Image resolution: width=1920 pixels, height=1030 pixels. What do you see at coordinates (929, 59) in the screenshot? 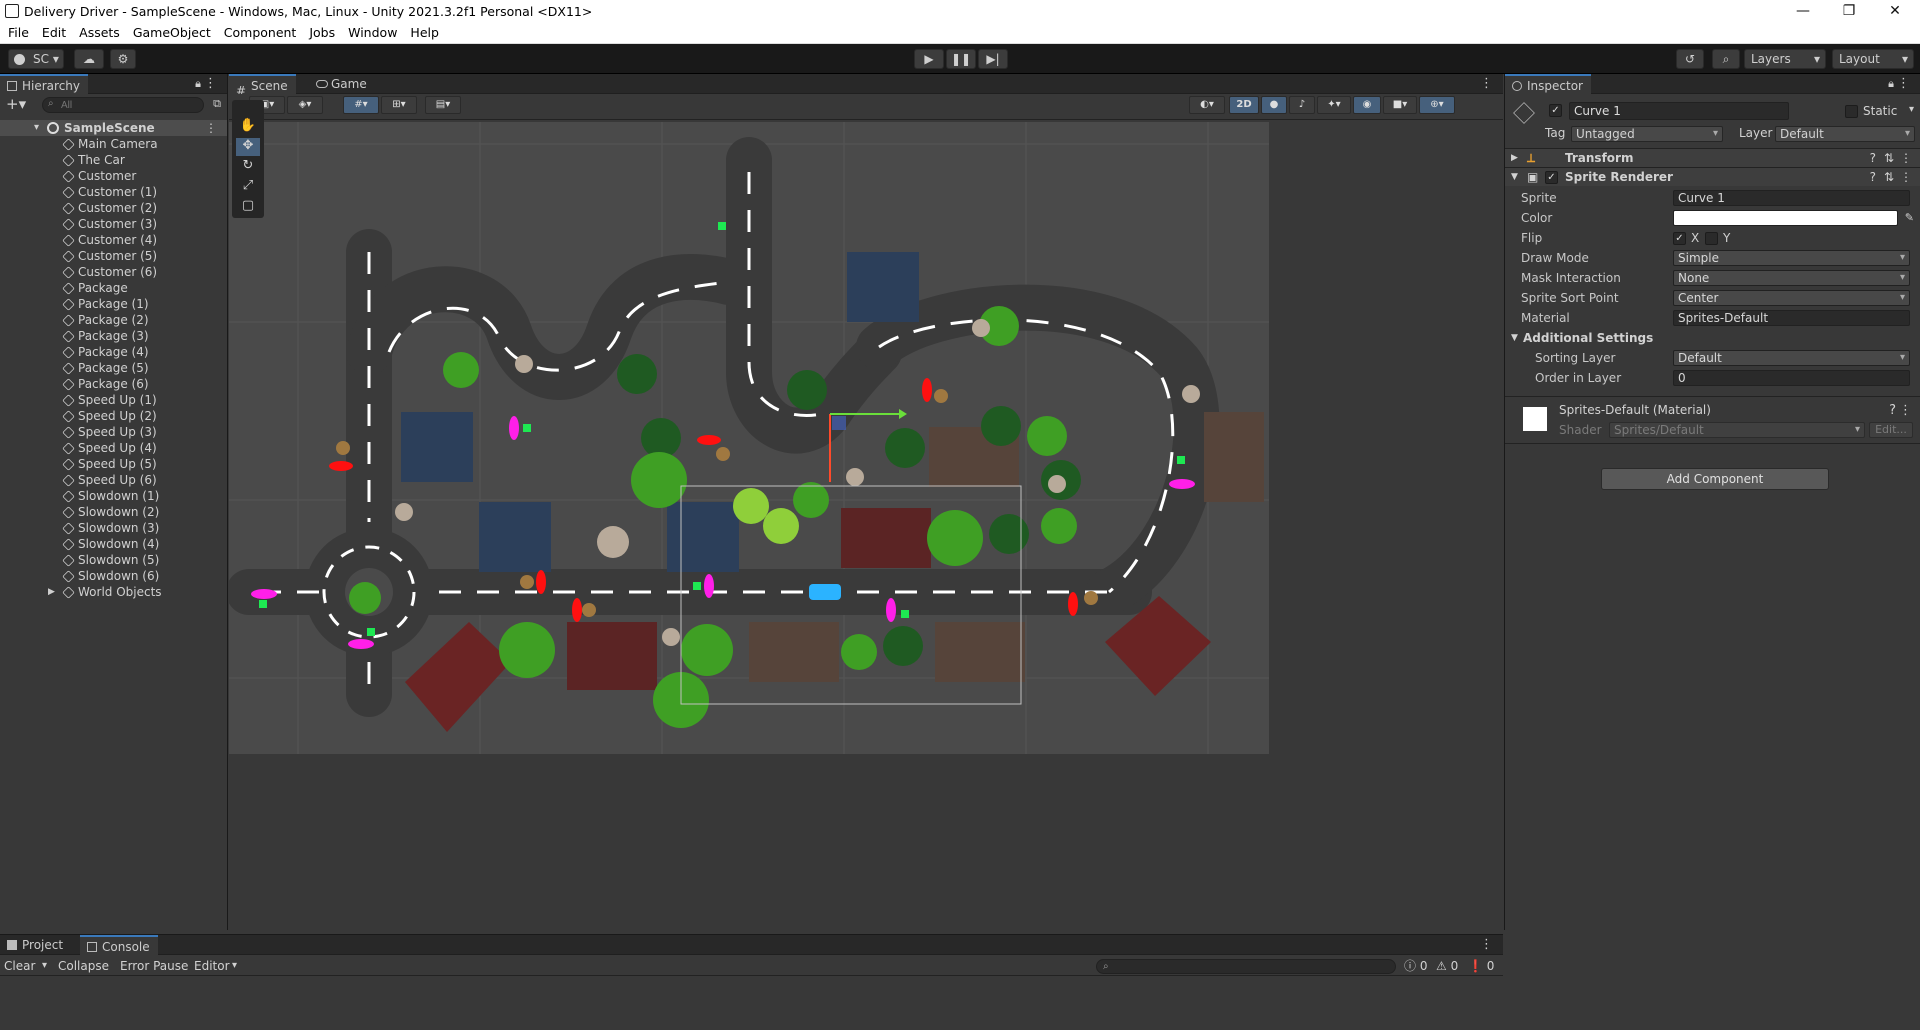
I see `play-button: ▶` at bounding box center [929, 59].